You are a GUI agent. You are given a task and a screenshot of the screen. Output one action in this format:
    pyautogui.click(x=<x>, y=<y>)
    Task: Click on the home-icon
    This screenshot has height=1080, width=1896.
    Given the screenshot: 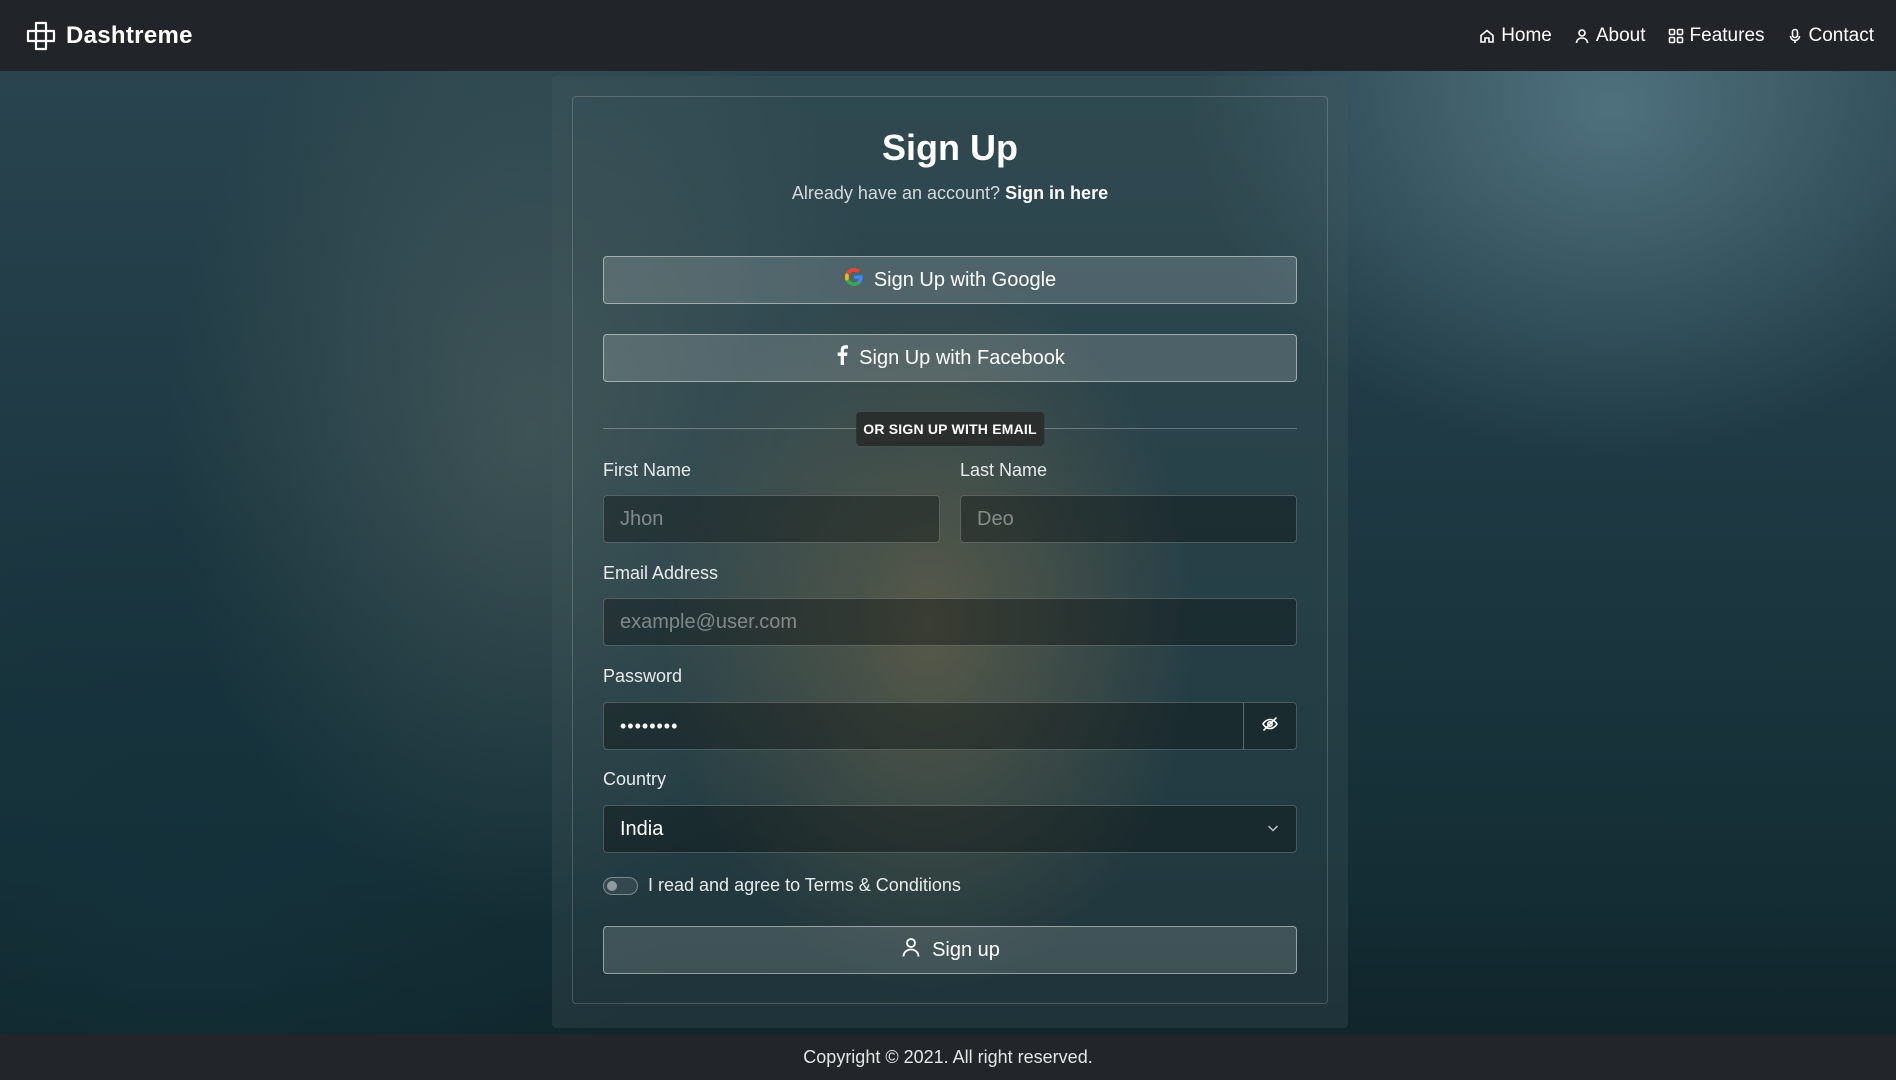 What is the action you would take?
    pyautogui.click(x=1487, y=36)
    